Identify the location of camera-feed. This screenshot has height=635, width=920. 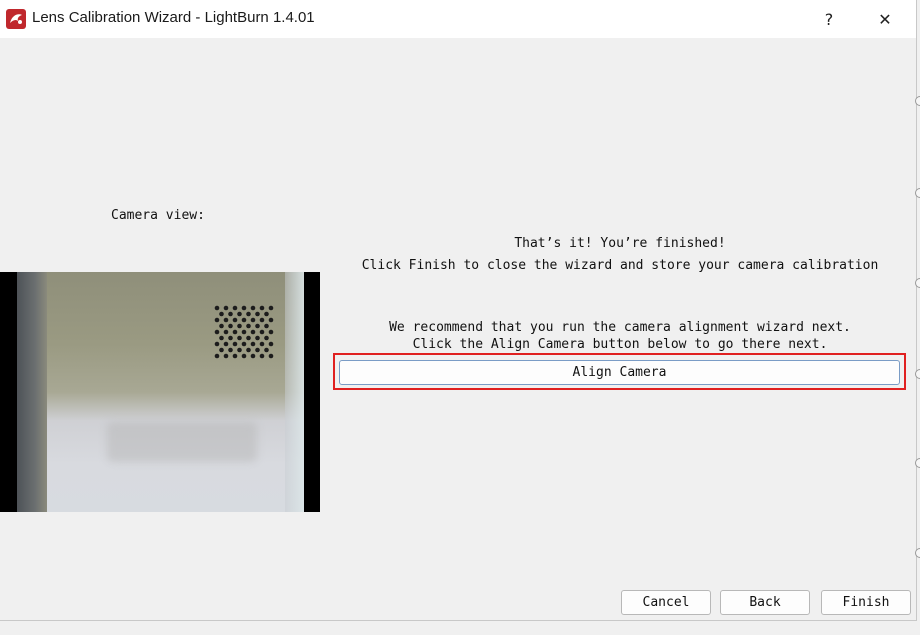
(160, 392).